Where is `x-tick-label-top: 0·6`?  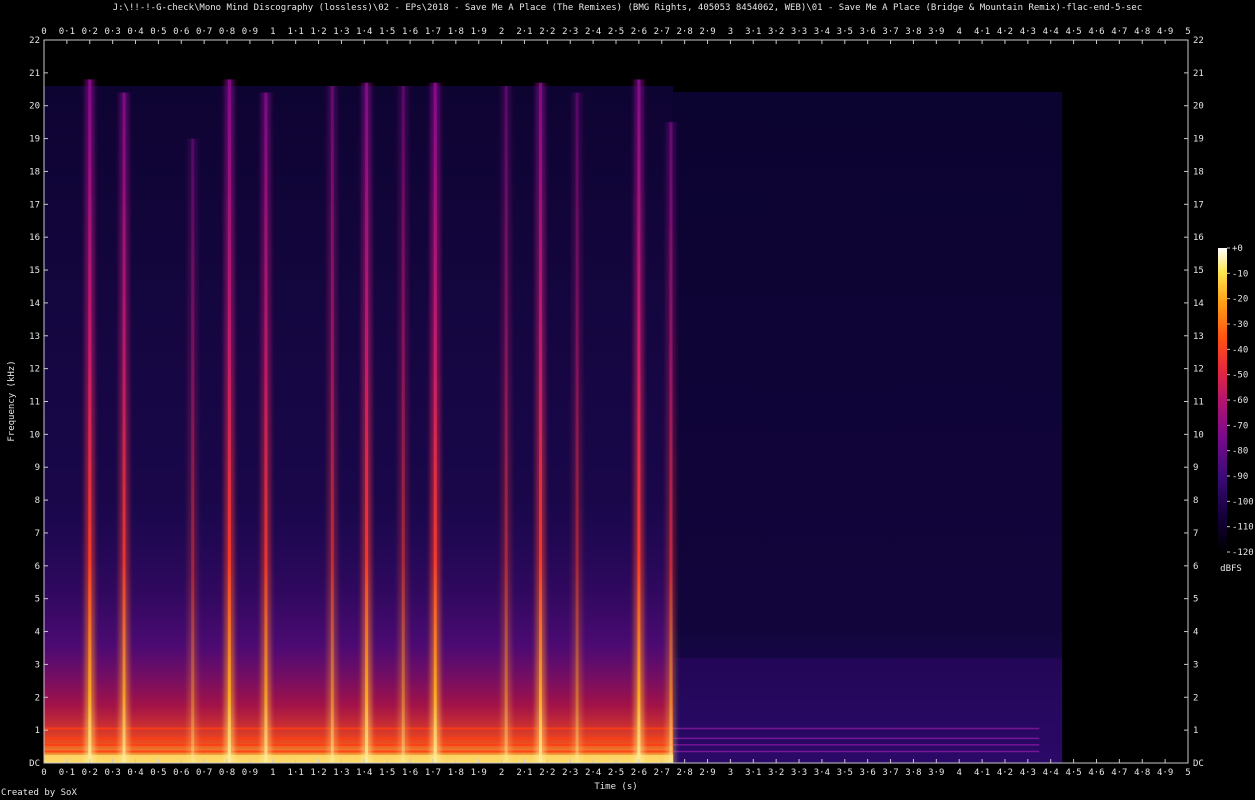 x-tick-label-top: 0·6 is located at coordinates (181, 32).